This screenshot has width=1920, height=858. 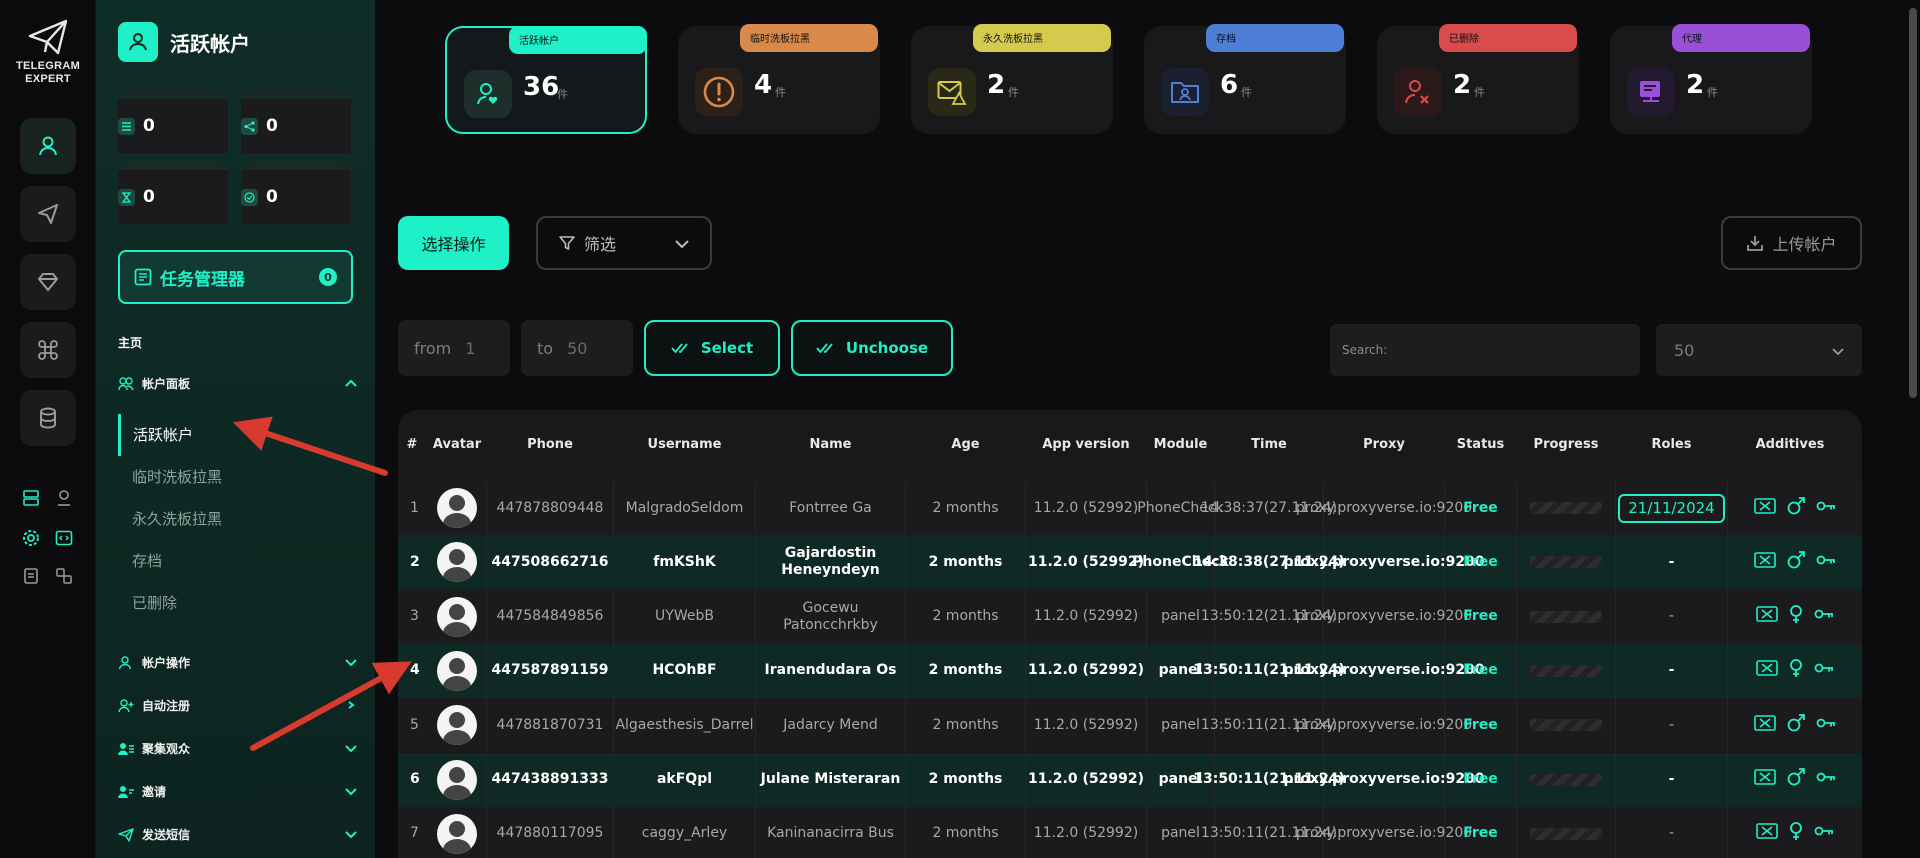 What do you see at coordinates (238, 561) in the screenshot?
I see `sidebar-item-archive: 存档` at bounding box center [238, 561].